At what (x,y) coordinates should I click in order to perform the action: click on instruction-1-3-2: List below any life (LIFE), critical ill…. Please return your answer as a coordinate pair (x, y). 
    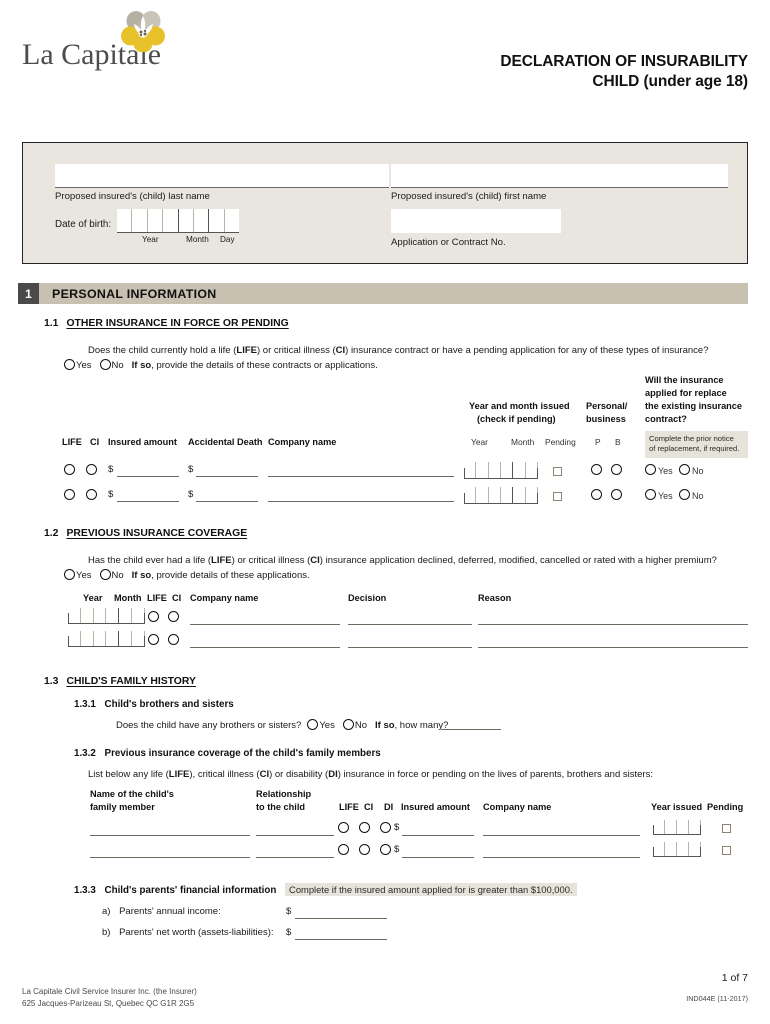
    Looking at the image, I should click on (370, 774).